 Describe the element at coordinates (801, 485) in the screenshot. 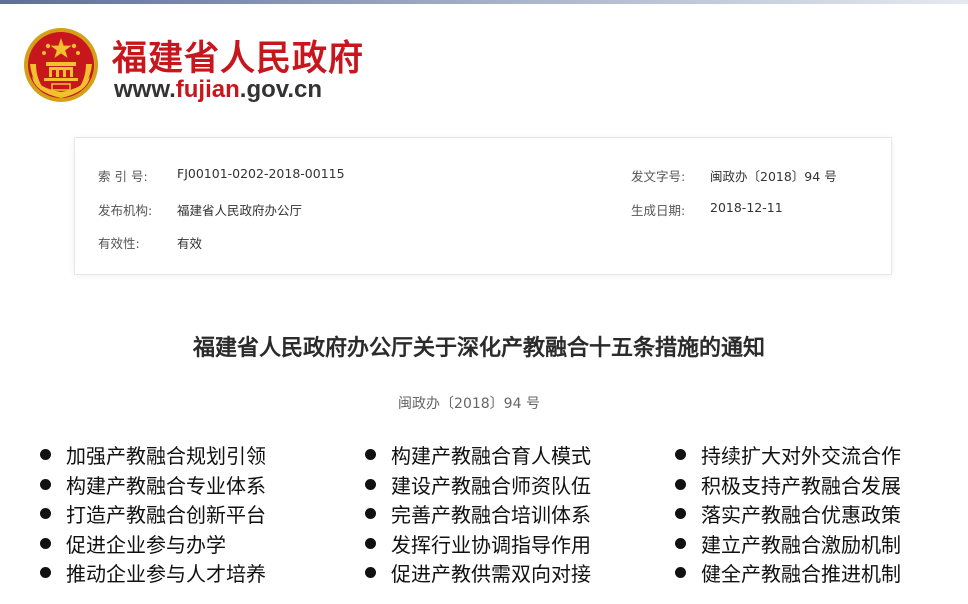

I see `measure-text: 积极支持产教融合发展` at that location.